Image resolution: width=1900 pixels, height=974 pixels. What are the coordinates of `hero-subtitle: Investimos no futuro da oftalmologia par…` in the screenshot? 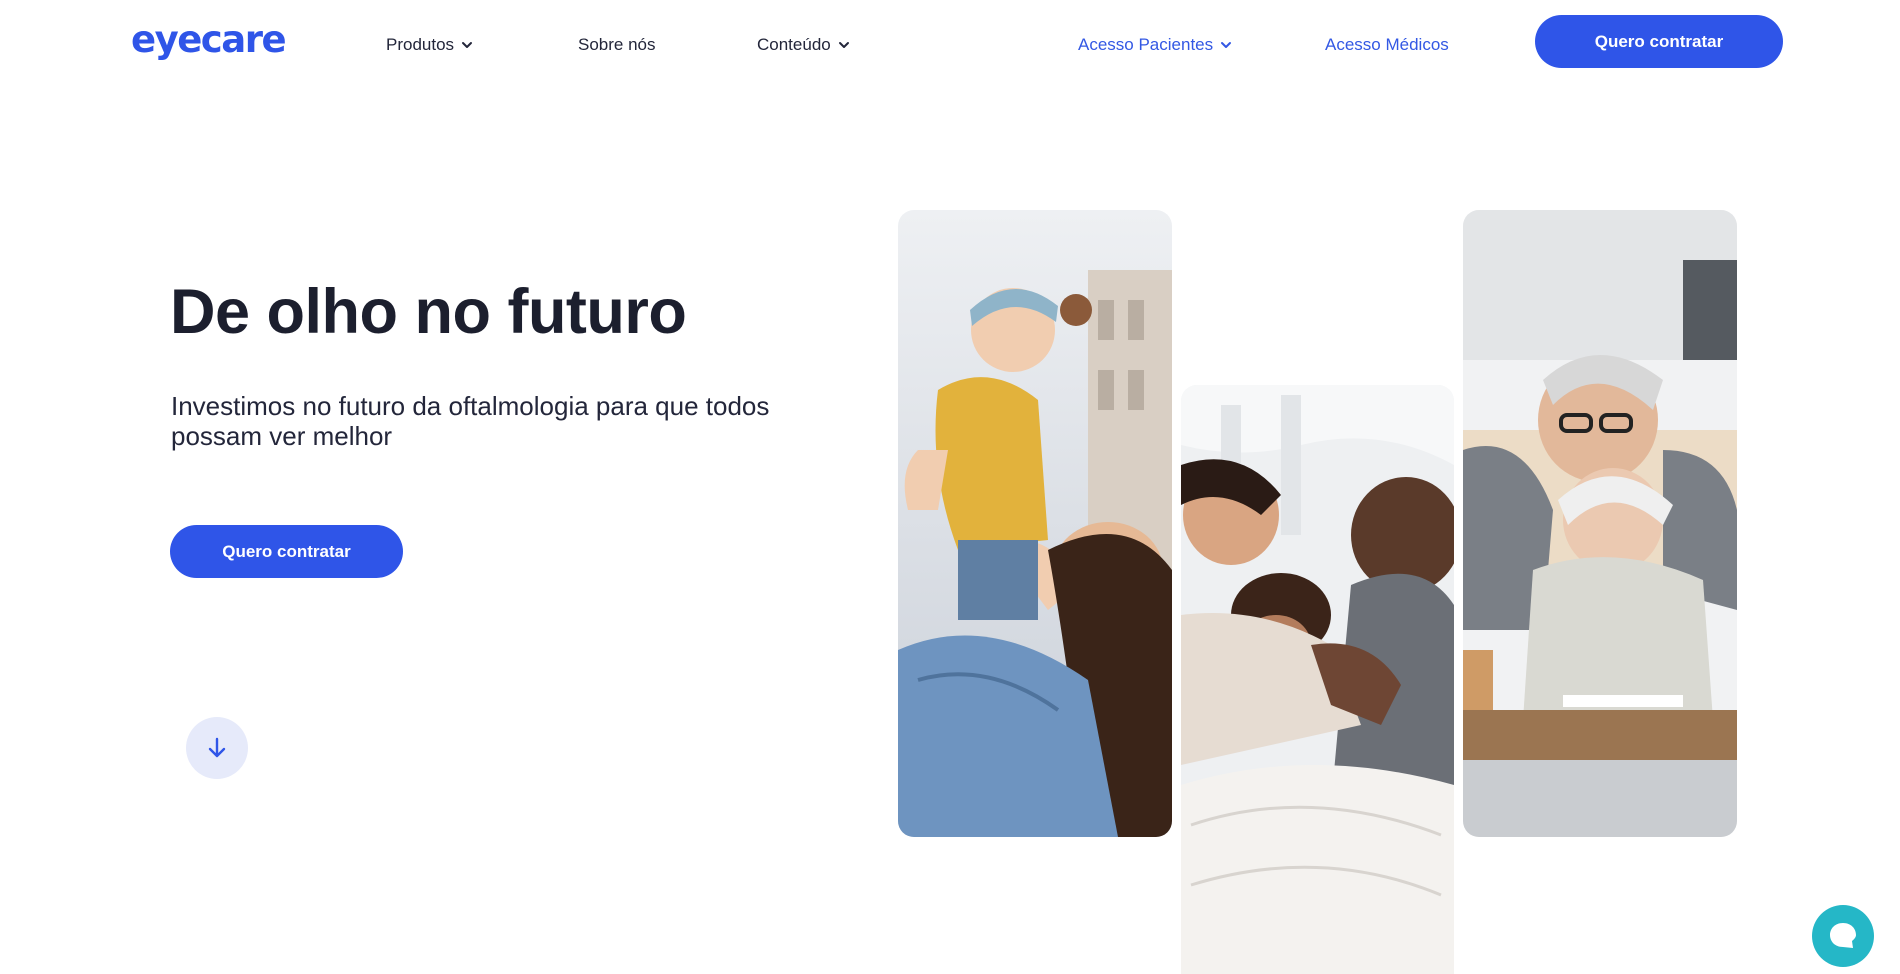 It's located at (470, 421).